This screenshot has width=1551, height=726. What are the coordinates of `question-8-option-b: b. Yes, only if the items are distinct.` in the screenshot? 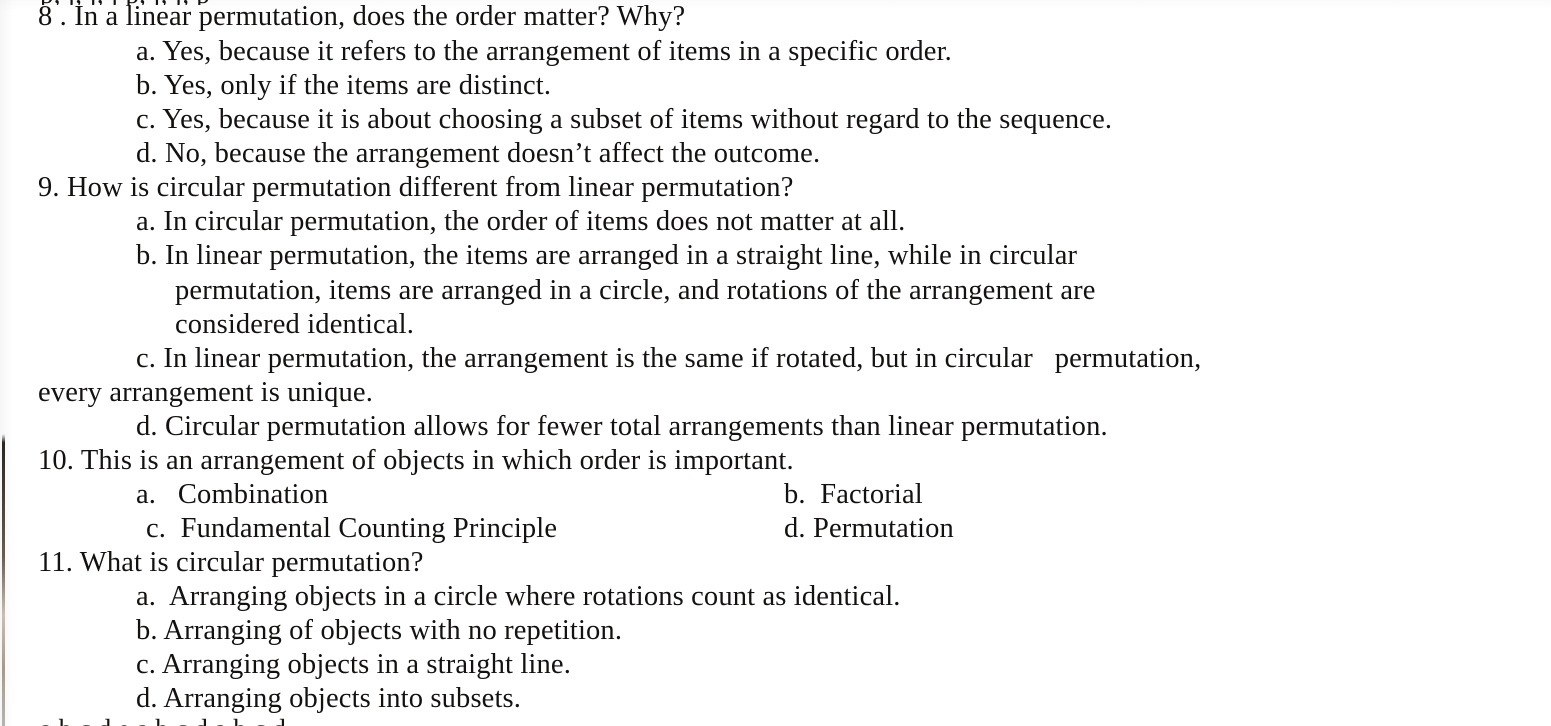 It's located at (344, 85).